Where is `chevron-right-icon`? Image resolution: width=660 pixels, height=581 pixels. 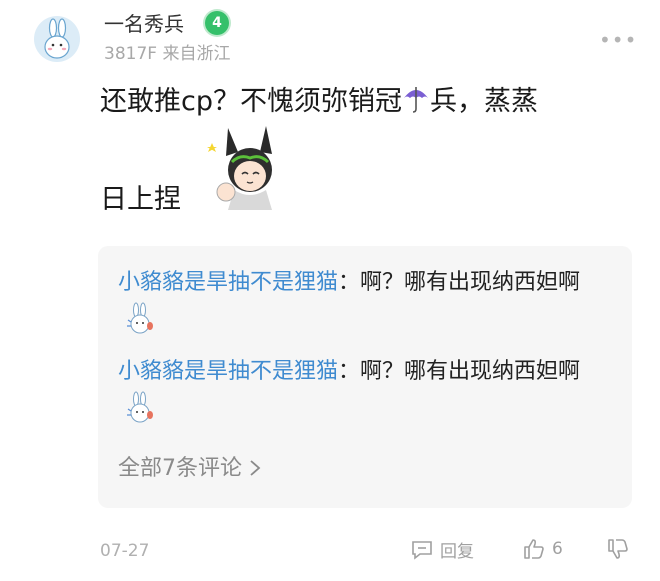
chevron-right-icon is located at coordinates (255, 468).